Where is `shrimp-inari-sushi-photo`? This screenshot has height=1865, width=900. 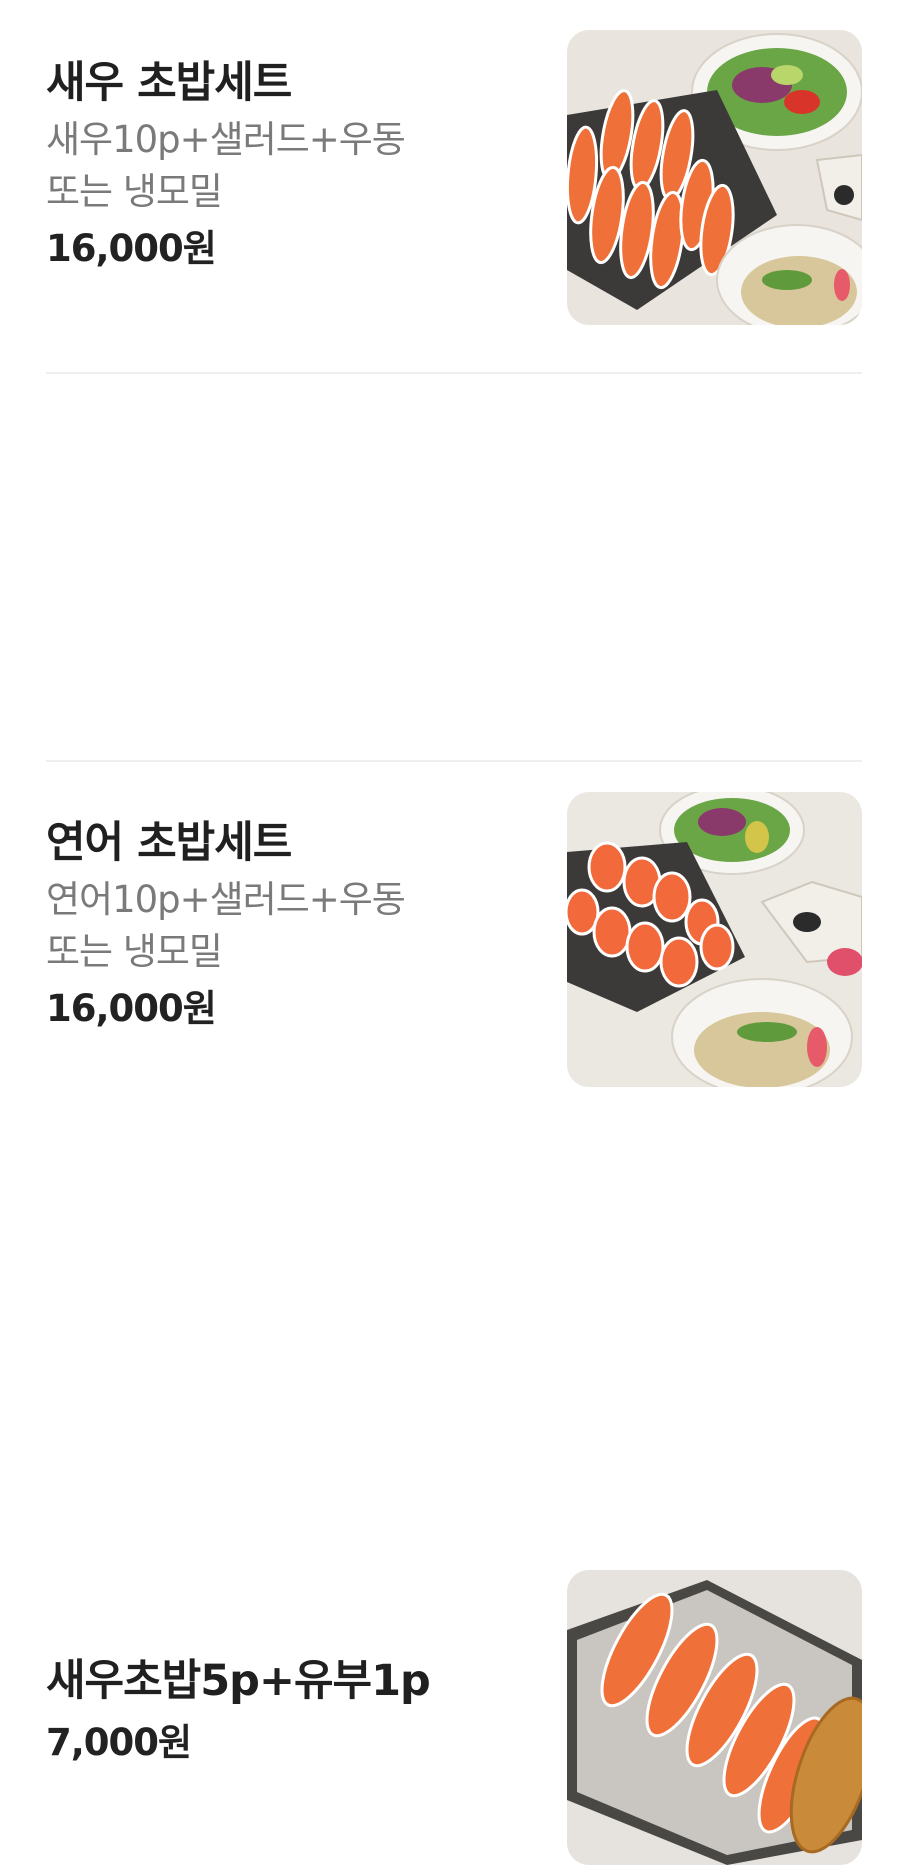 shrimp-inari-sushi-photo is located at coordinates (714, 1717).